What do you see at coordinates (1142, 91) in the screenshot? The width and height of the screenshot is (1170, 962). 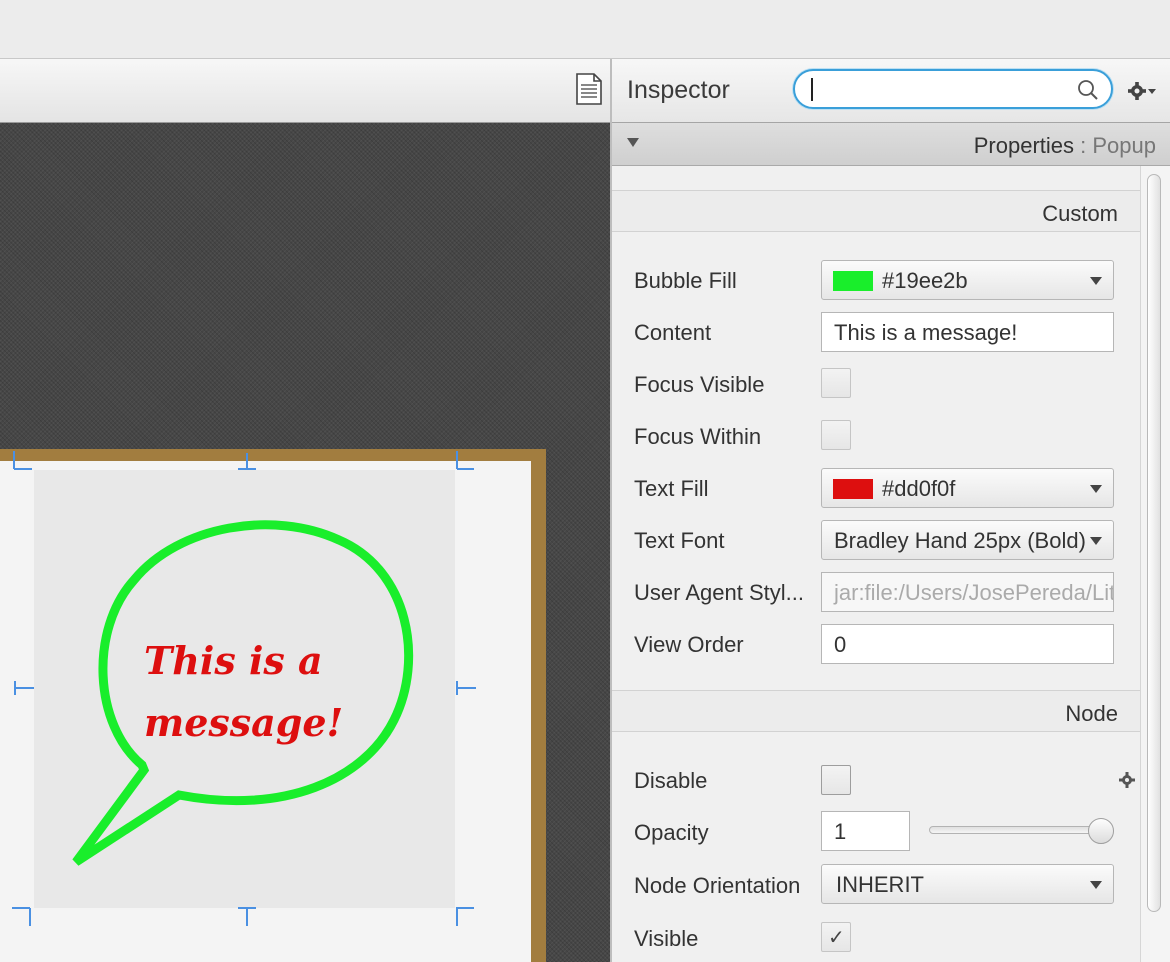 I see `gear-menu-icon` at bounding box center [1142, 91].